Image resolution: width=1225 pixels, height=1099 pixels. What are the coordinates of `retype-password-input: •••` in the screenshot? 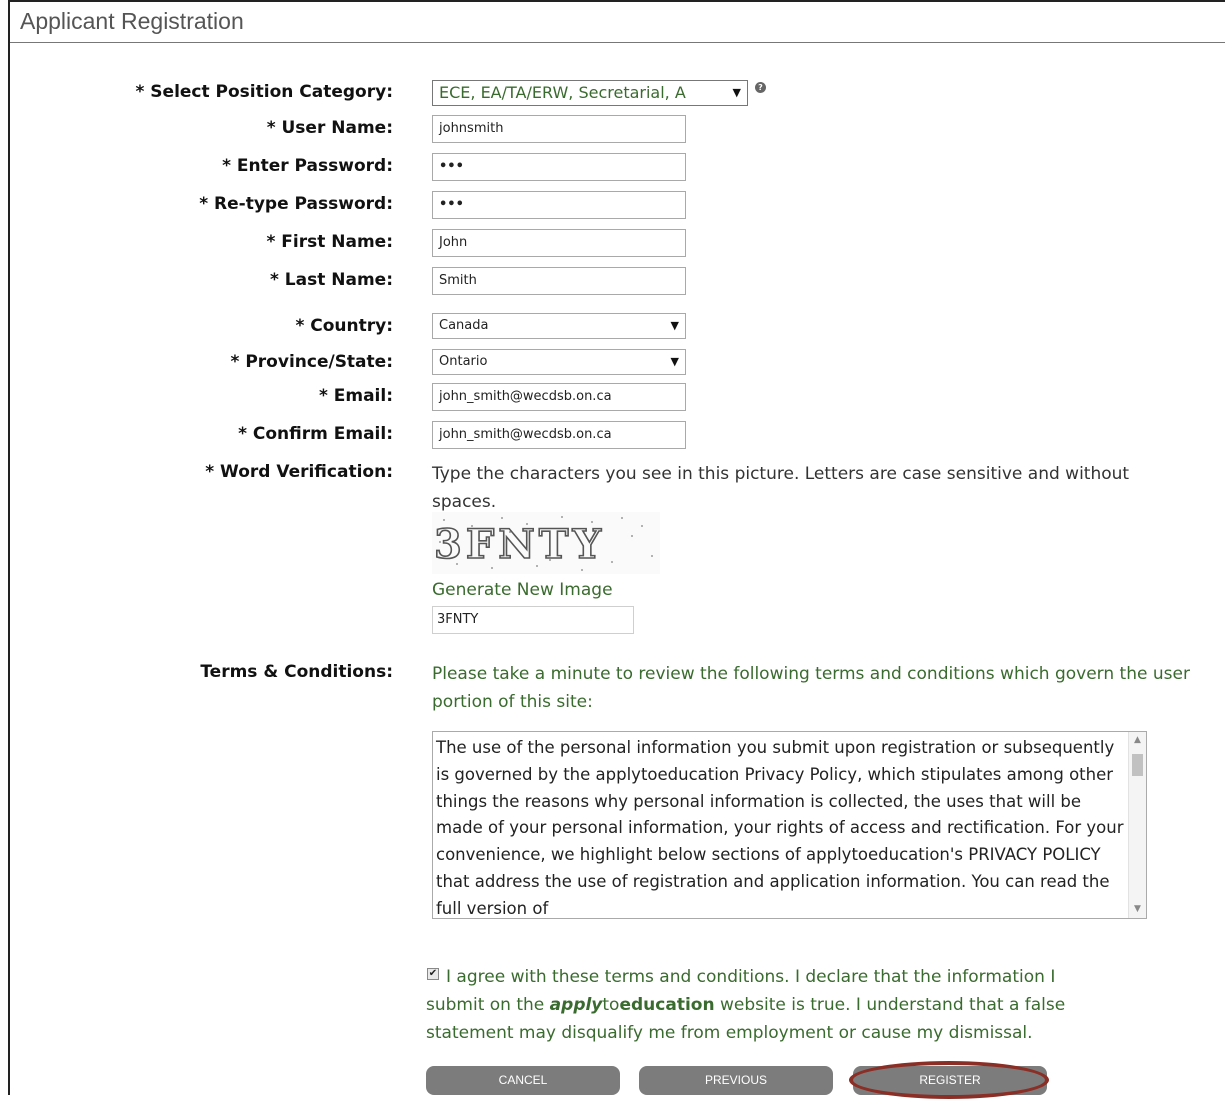 It's located at (559, 205).